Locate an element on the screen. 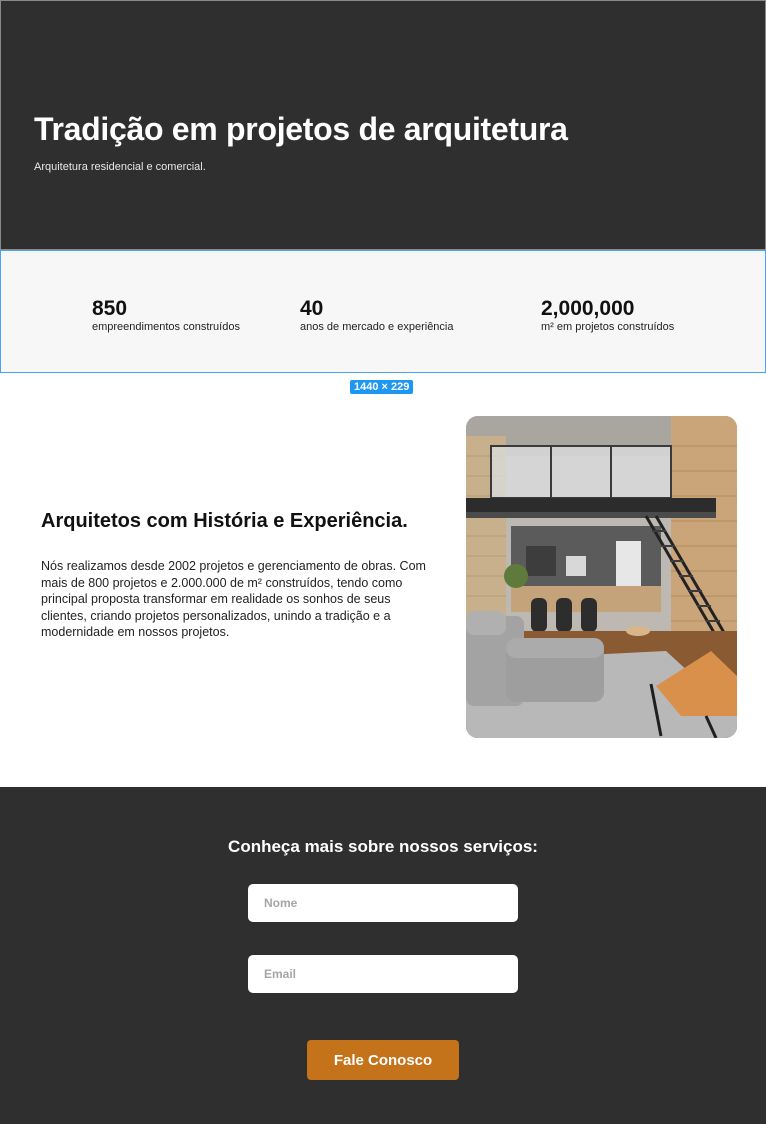 The height and width of the screenshot is (1124, 766). stat-area: 2,000,000 m² em projetos construídos is located at coordinates (607, 315).